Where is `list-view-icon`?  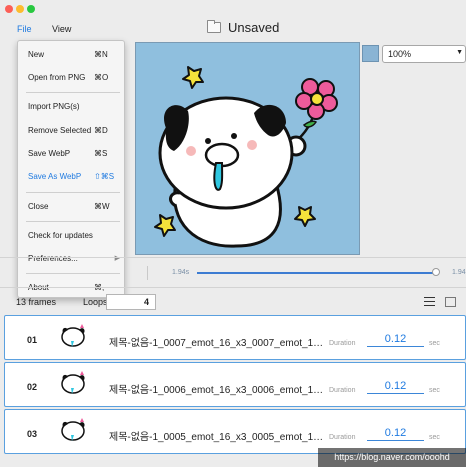
list-view-icon is located at coordinates (429, 302).